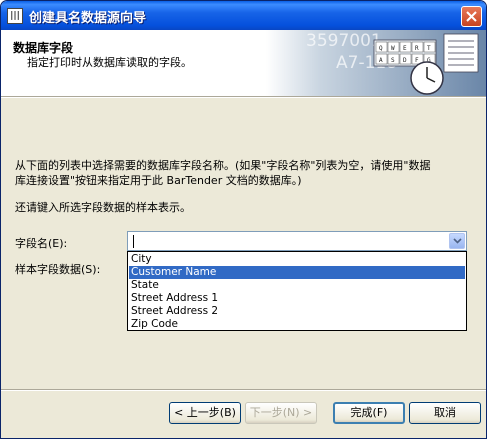  I want to click on close-button, so click(471, 16).